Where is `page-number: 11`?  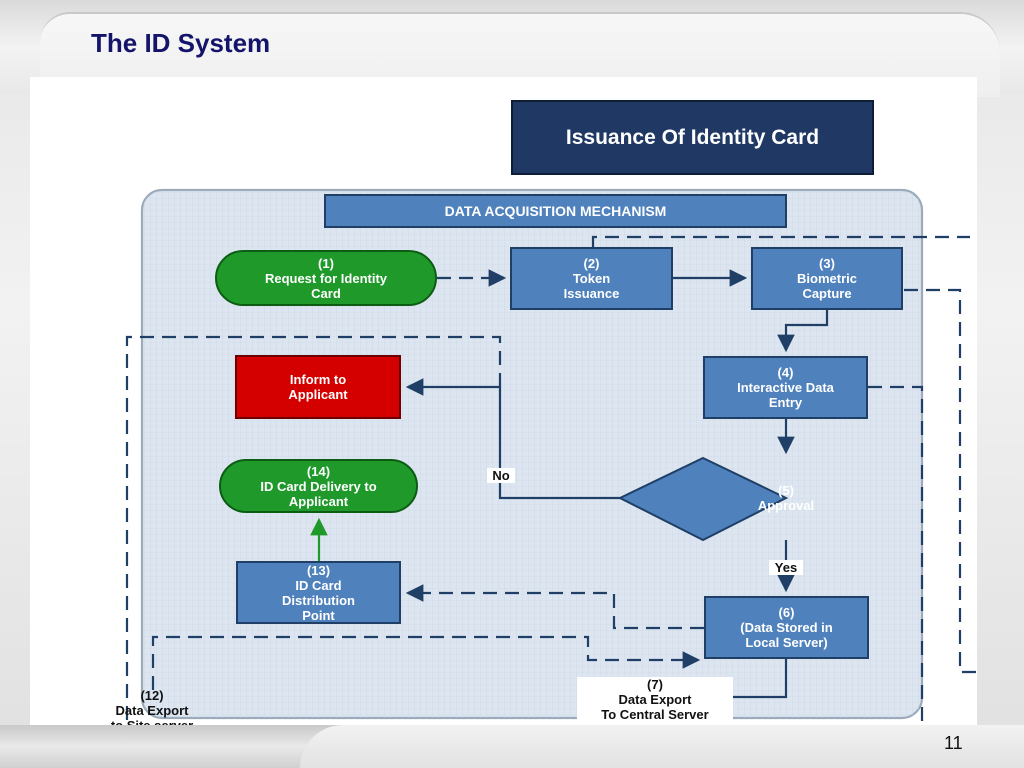 page-number: 11 is located at coordinates (953, 743).